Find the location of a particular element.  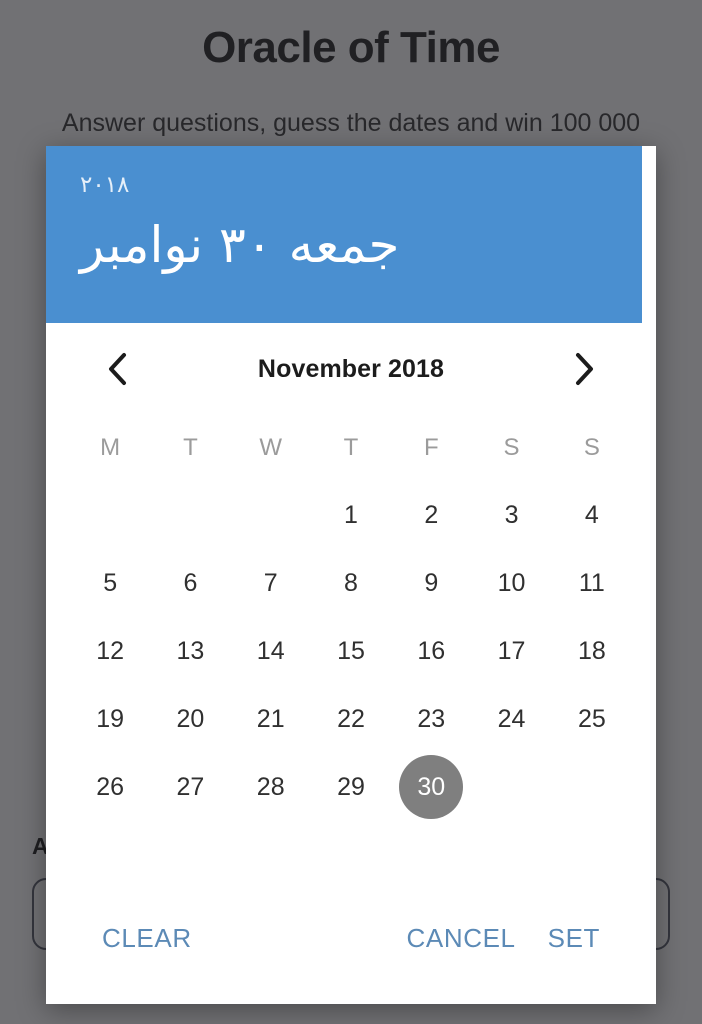

calendar-day-number: 1 is located at coordinates (351, 514).